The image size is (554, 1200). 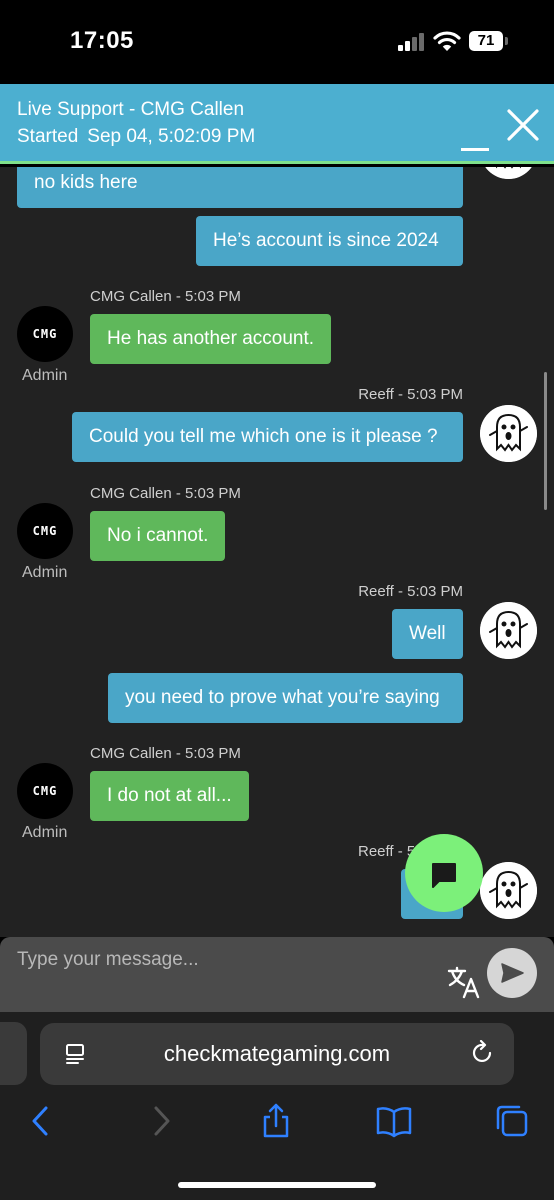 I want to click on close-button, so click(x=523, y=125).